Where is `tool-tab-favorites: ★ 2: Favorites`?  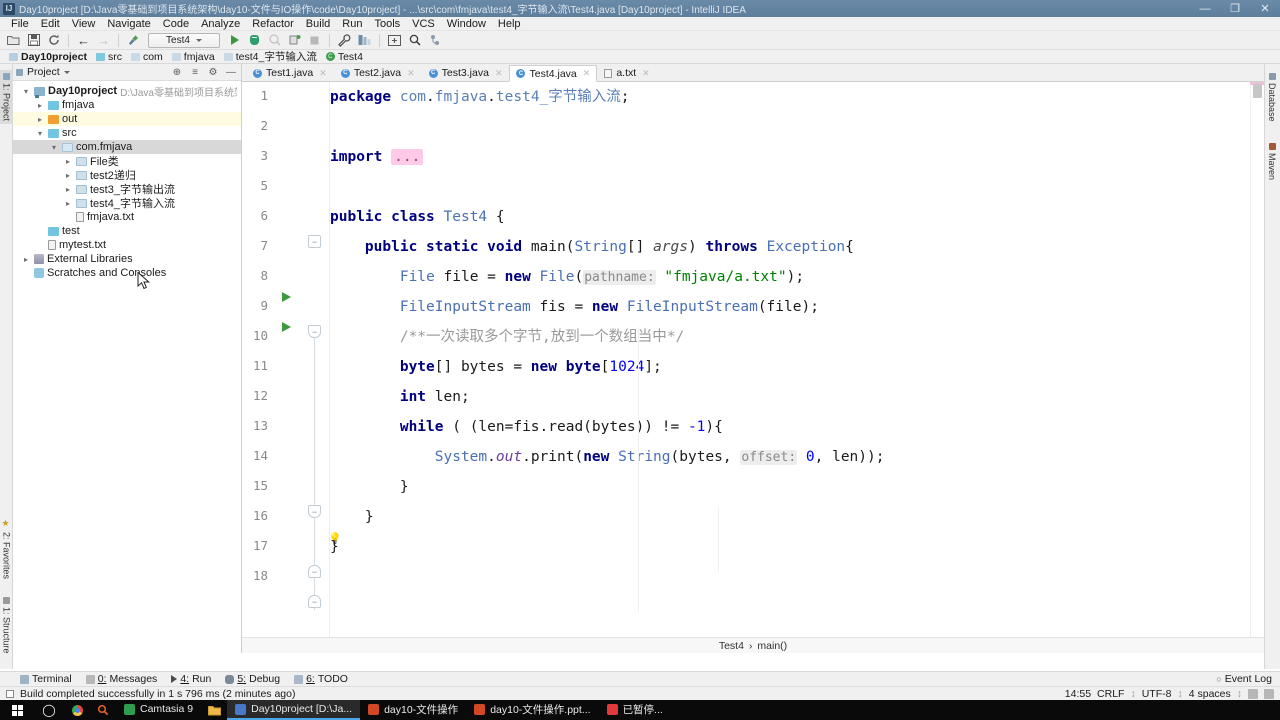
tool-tab-favorites: ★ 2: Favorites is located at coordinates (6, 549).